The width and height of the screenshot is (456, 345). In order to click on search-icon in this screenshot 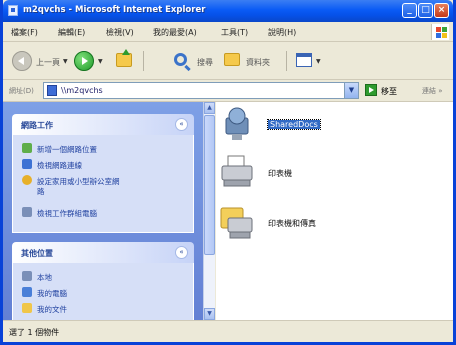, I will do `click(180, 59)`.